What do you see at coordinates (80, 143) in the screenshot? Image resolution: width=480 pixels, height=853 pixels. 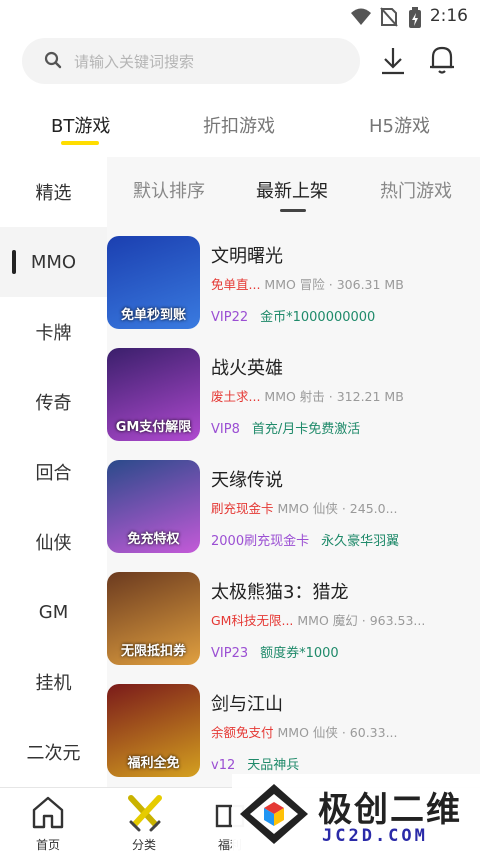 I see `tab-indicator` at bounding box center [80, 143].